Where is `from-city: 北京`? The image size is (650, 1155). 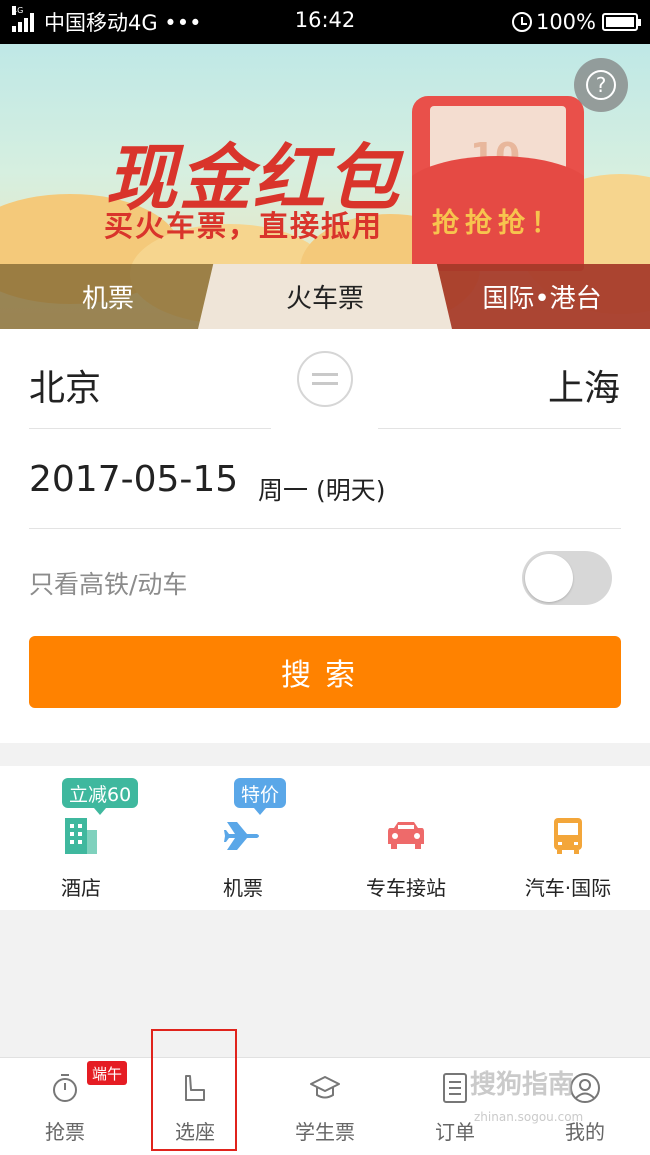
from-city: 北京 is located at coordinates (65, 385).